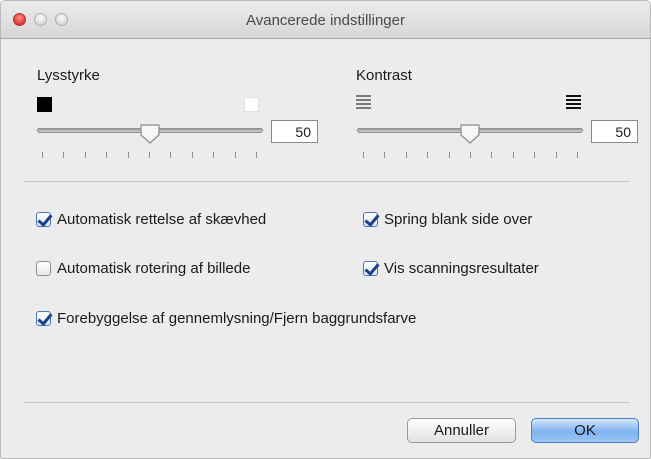  I want to click on contrast-slider-knob, so click(470, 134).